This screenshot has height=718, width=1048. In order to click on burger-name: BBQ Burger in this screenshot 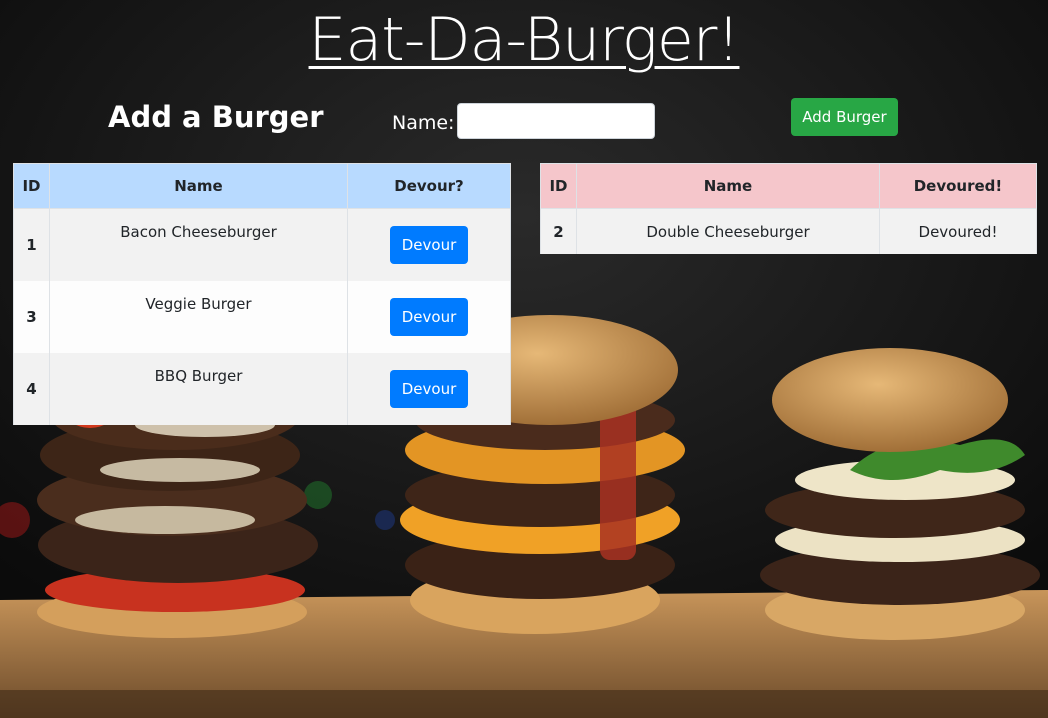, I will do `click(198, 389)`.